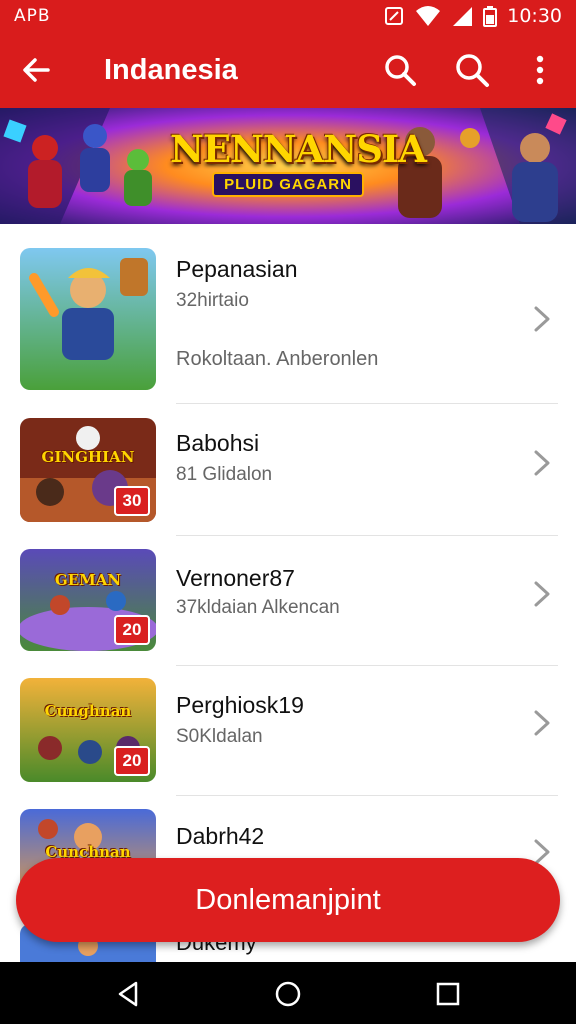  What do you see at coordinates (220, 836) in the screenshot?
I see `game-name: Dabrh42` at bounding box center [220, 836].